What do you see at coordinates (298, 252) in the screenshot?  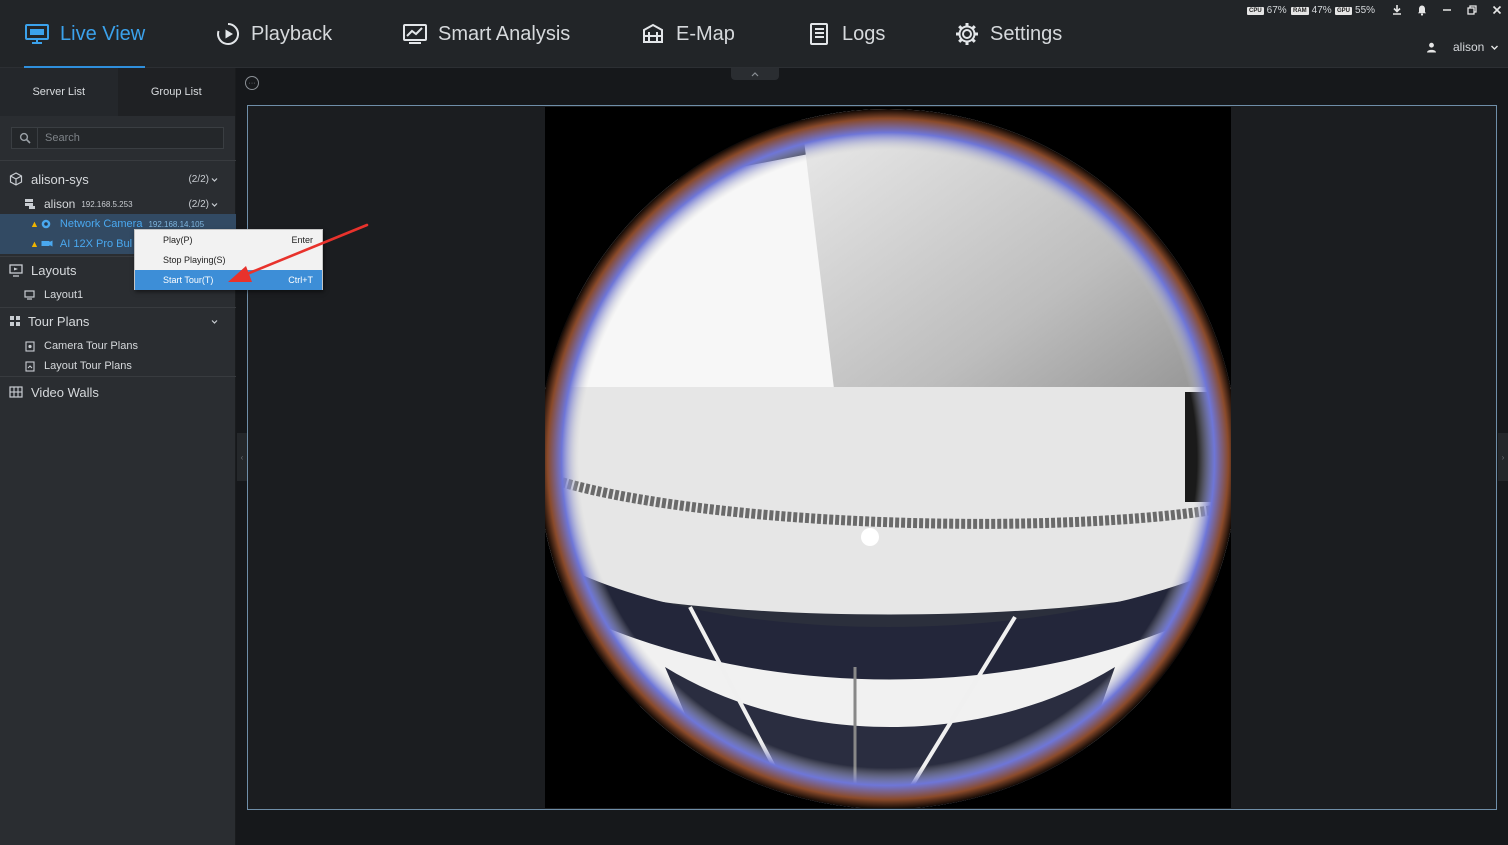 I see `annotation-arrow-icon` at bounding box center [298, 252].